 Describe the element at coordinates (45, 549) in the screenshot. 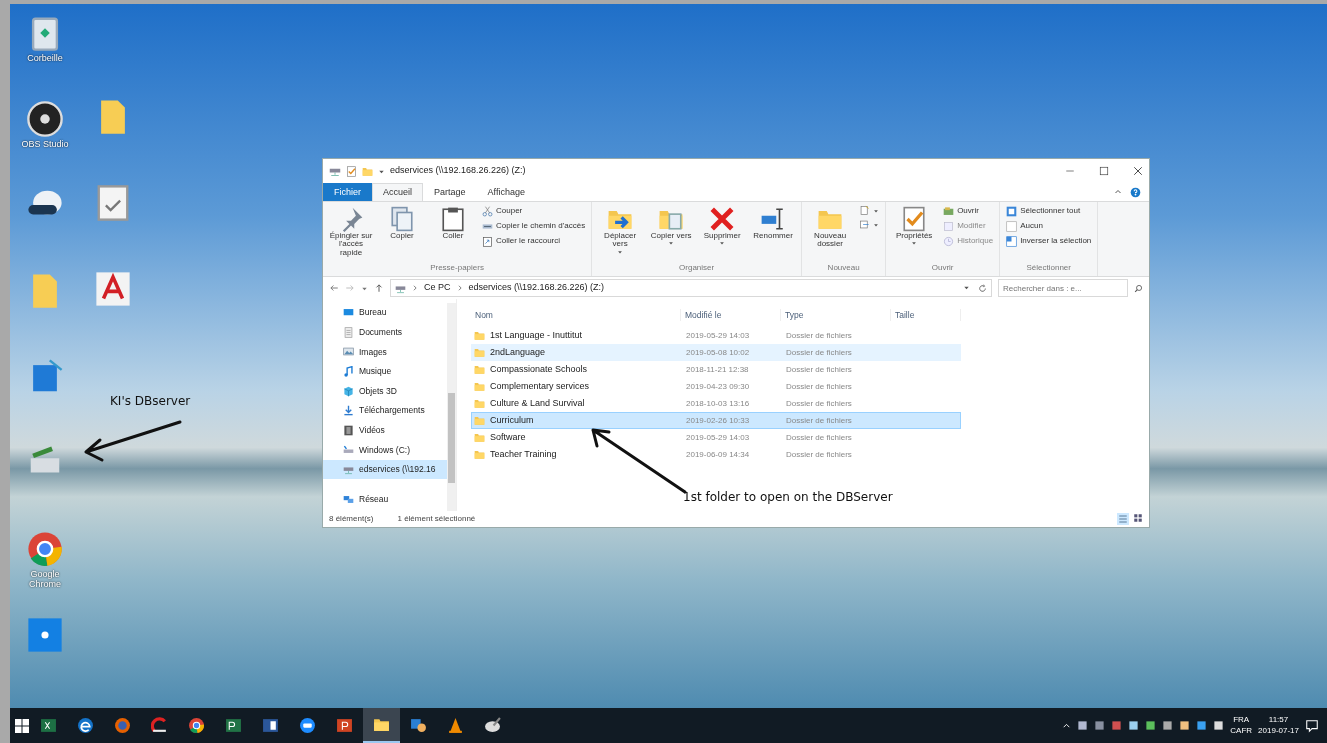

I see `chrome-icon` at that location.